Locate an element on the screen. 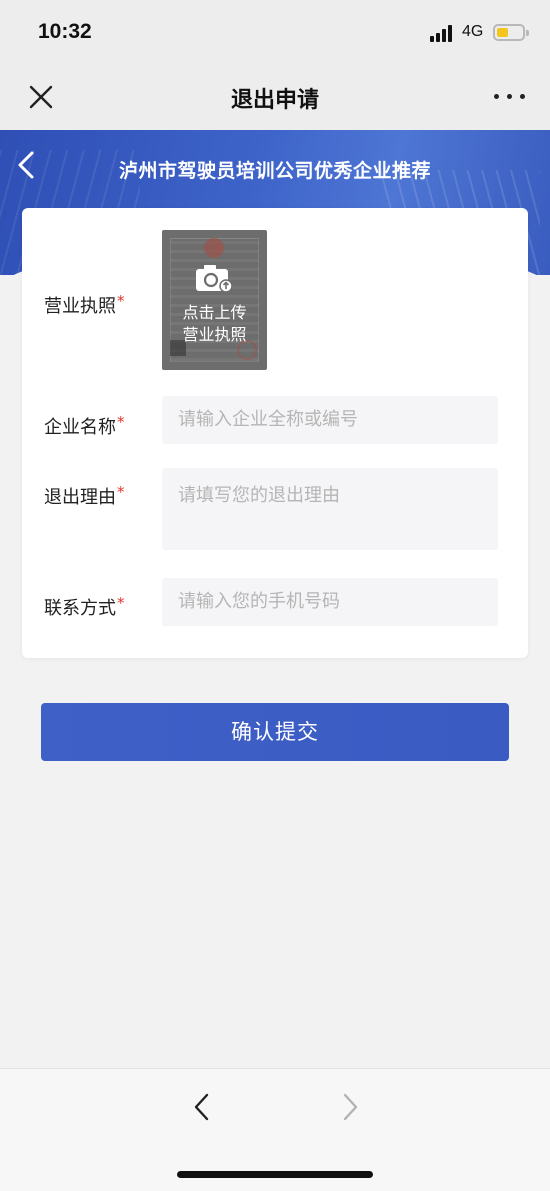 The height and width of the screenshot is (1191, 550). page-title: 退出申请 is located at coordinates (274, 100).